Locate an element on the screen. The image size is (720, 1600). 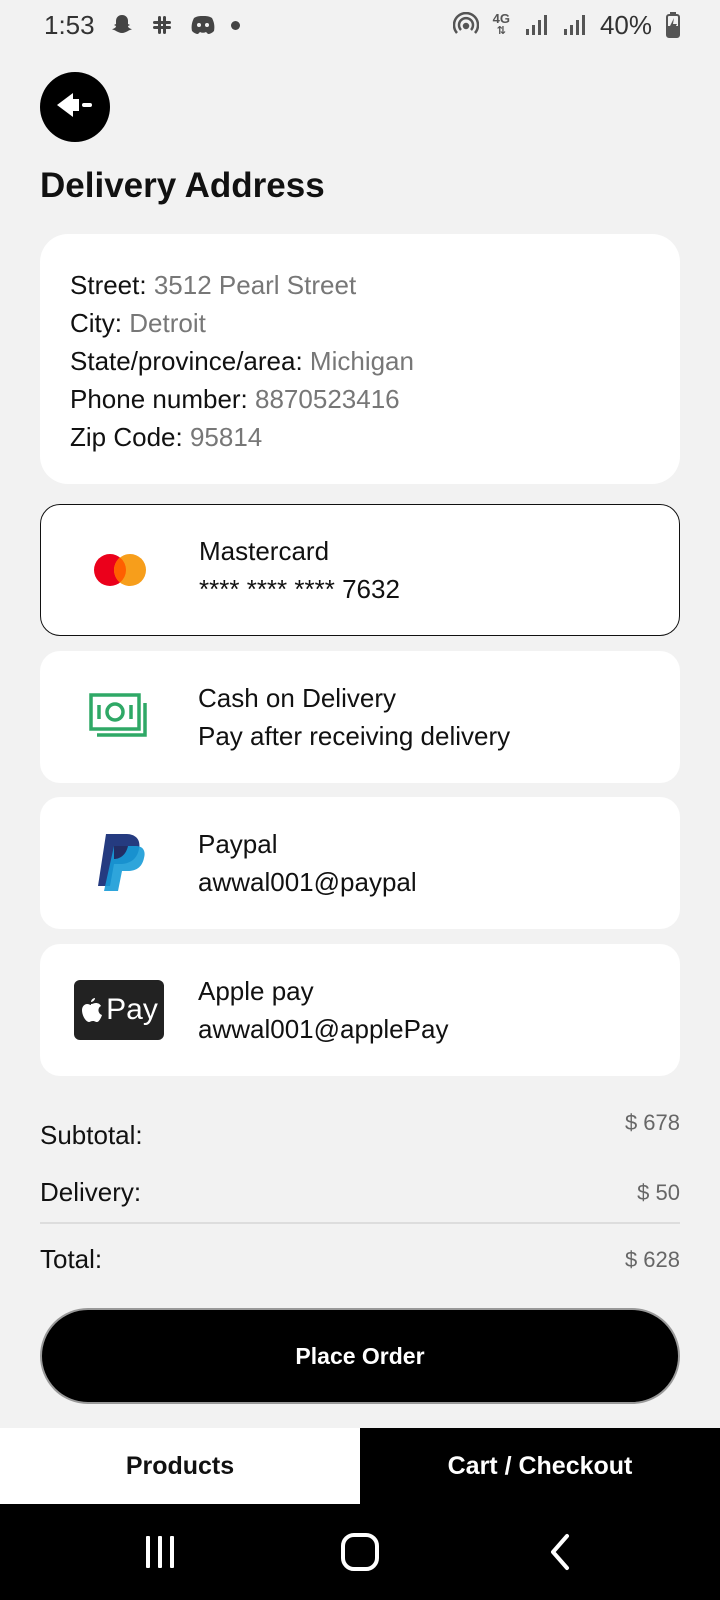
total-row: Total: $ 628 is located at coordinates (360, 1259).